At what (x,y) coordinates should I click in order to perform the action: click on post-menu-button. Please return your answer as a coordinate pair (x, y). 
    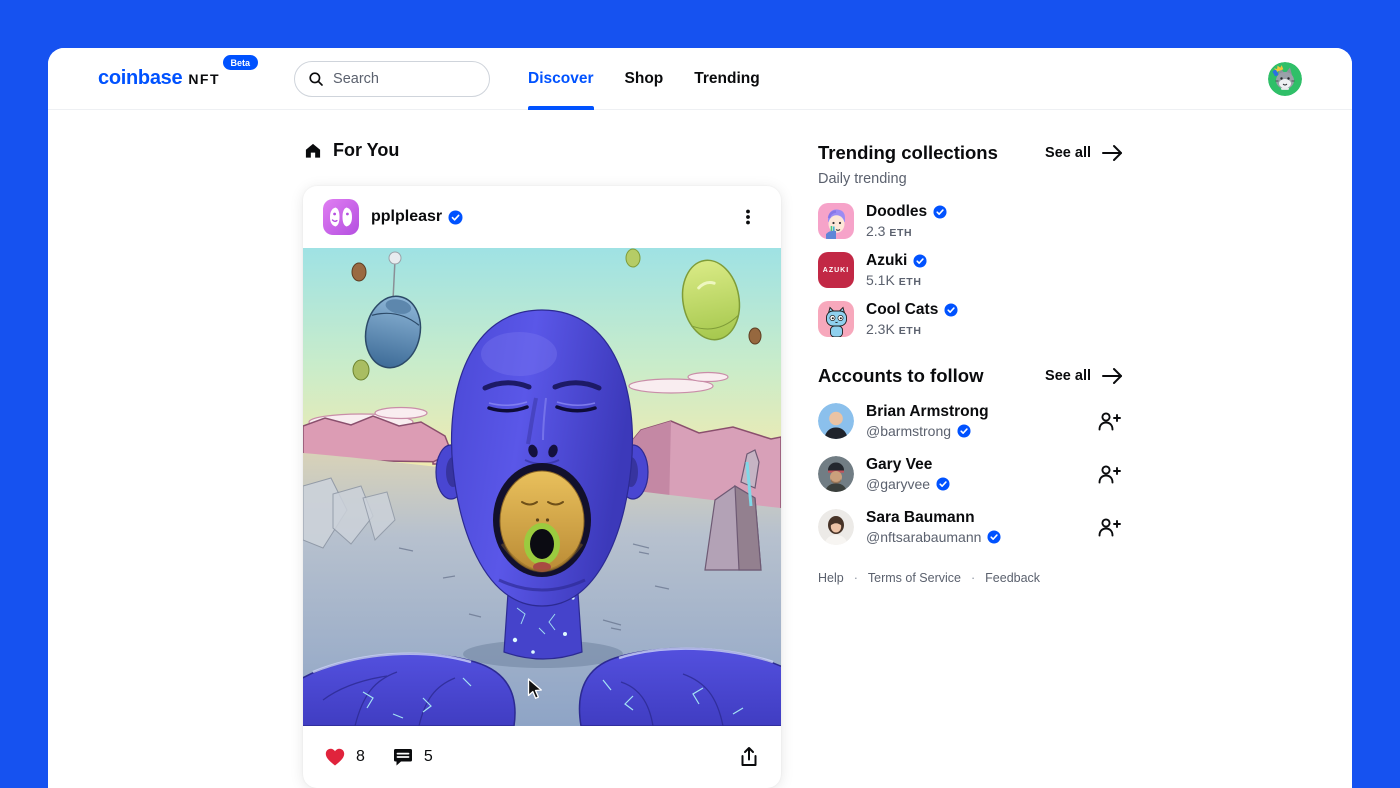
    Looking at the image, I should click on (748, 217).